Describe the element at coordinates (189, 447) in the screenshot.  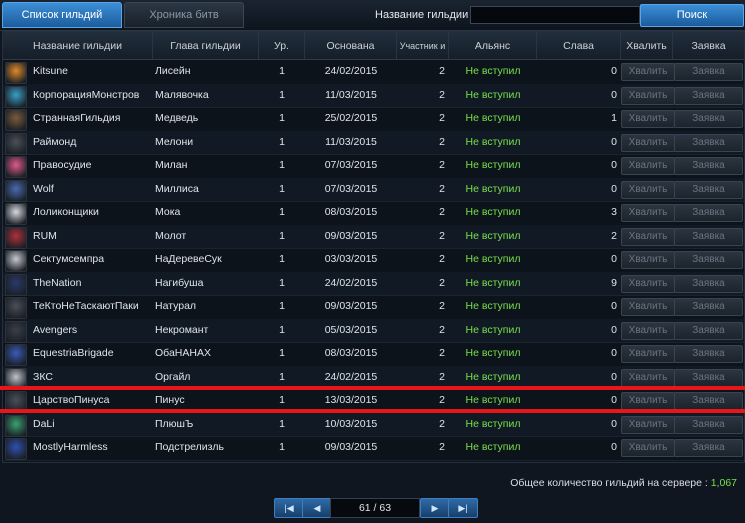
I see `guild-leader: Подстрелизль` at that location.